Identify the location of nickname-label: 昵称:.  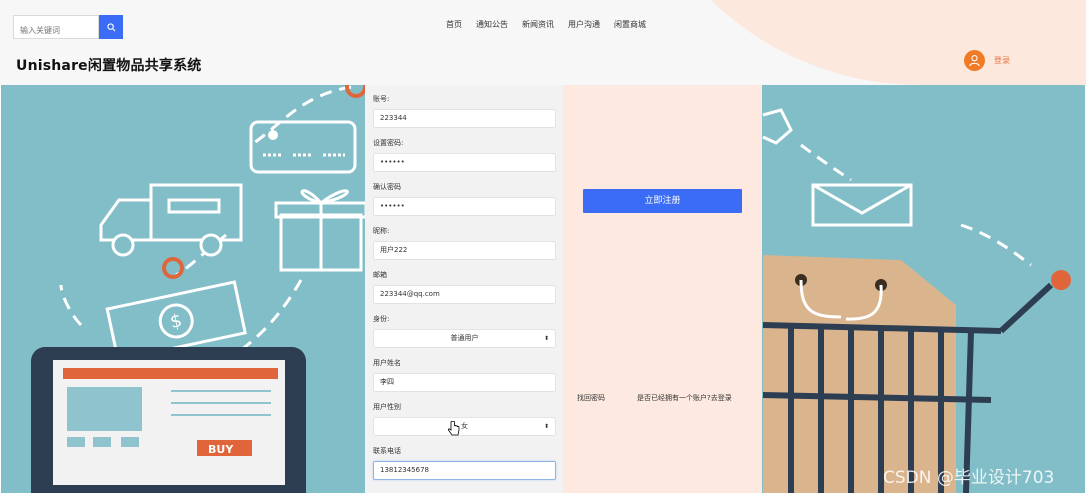
(381, 231).